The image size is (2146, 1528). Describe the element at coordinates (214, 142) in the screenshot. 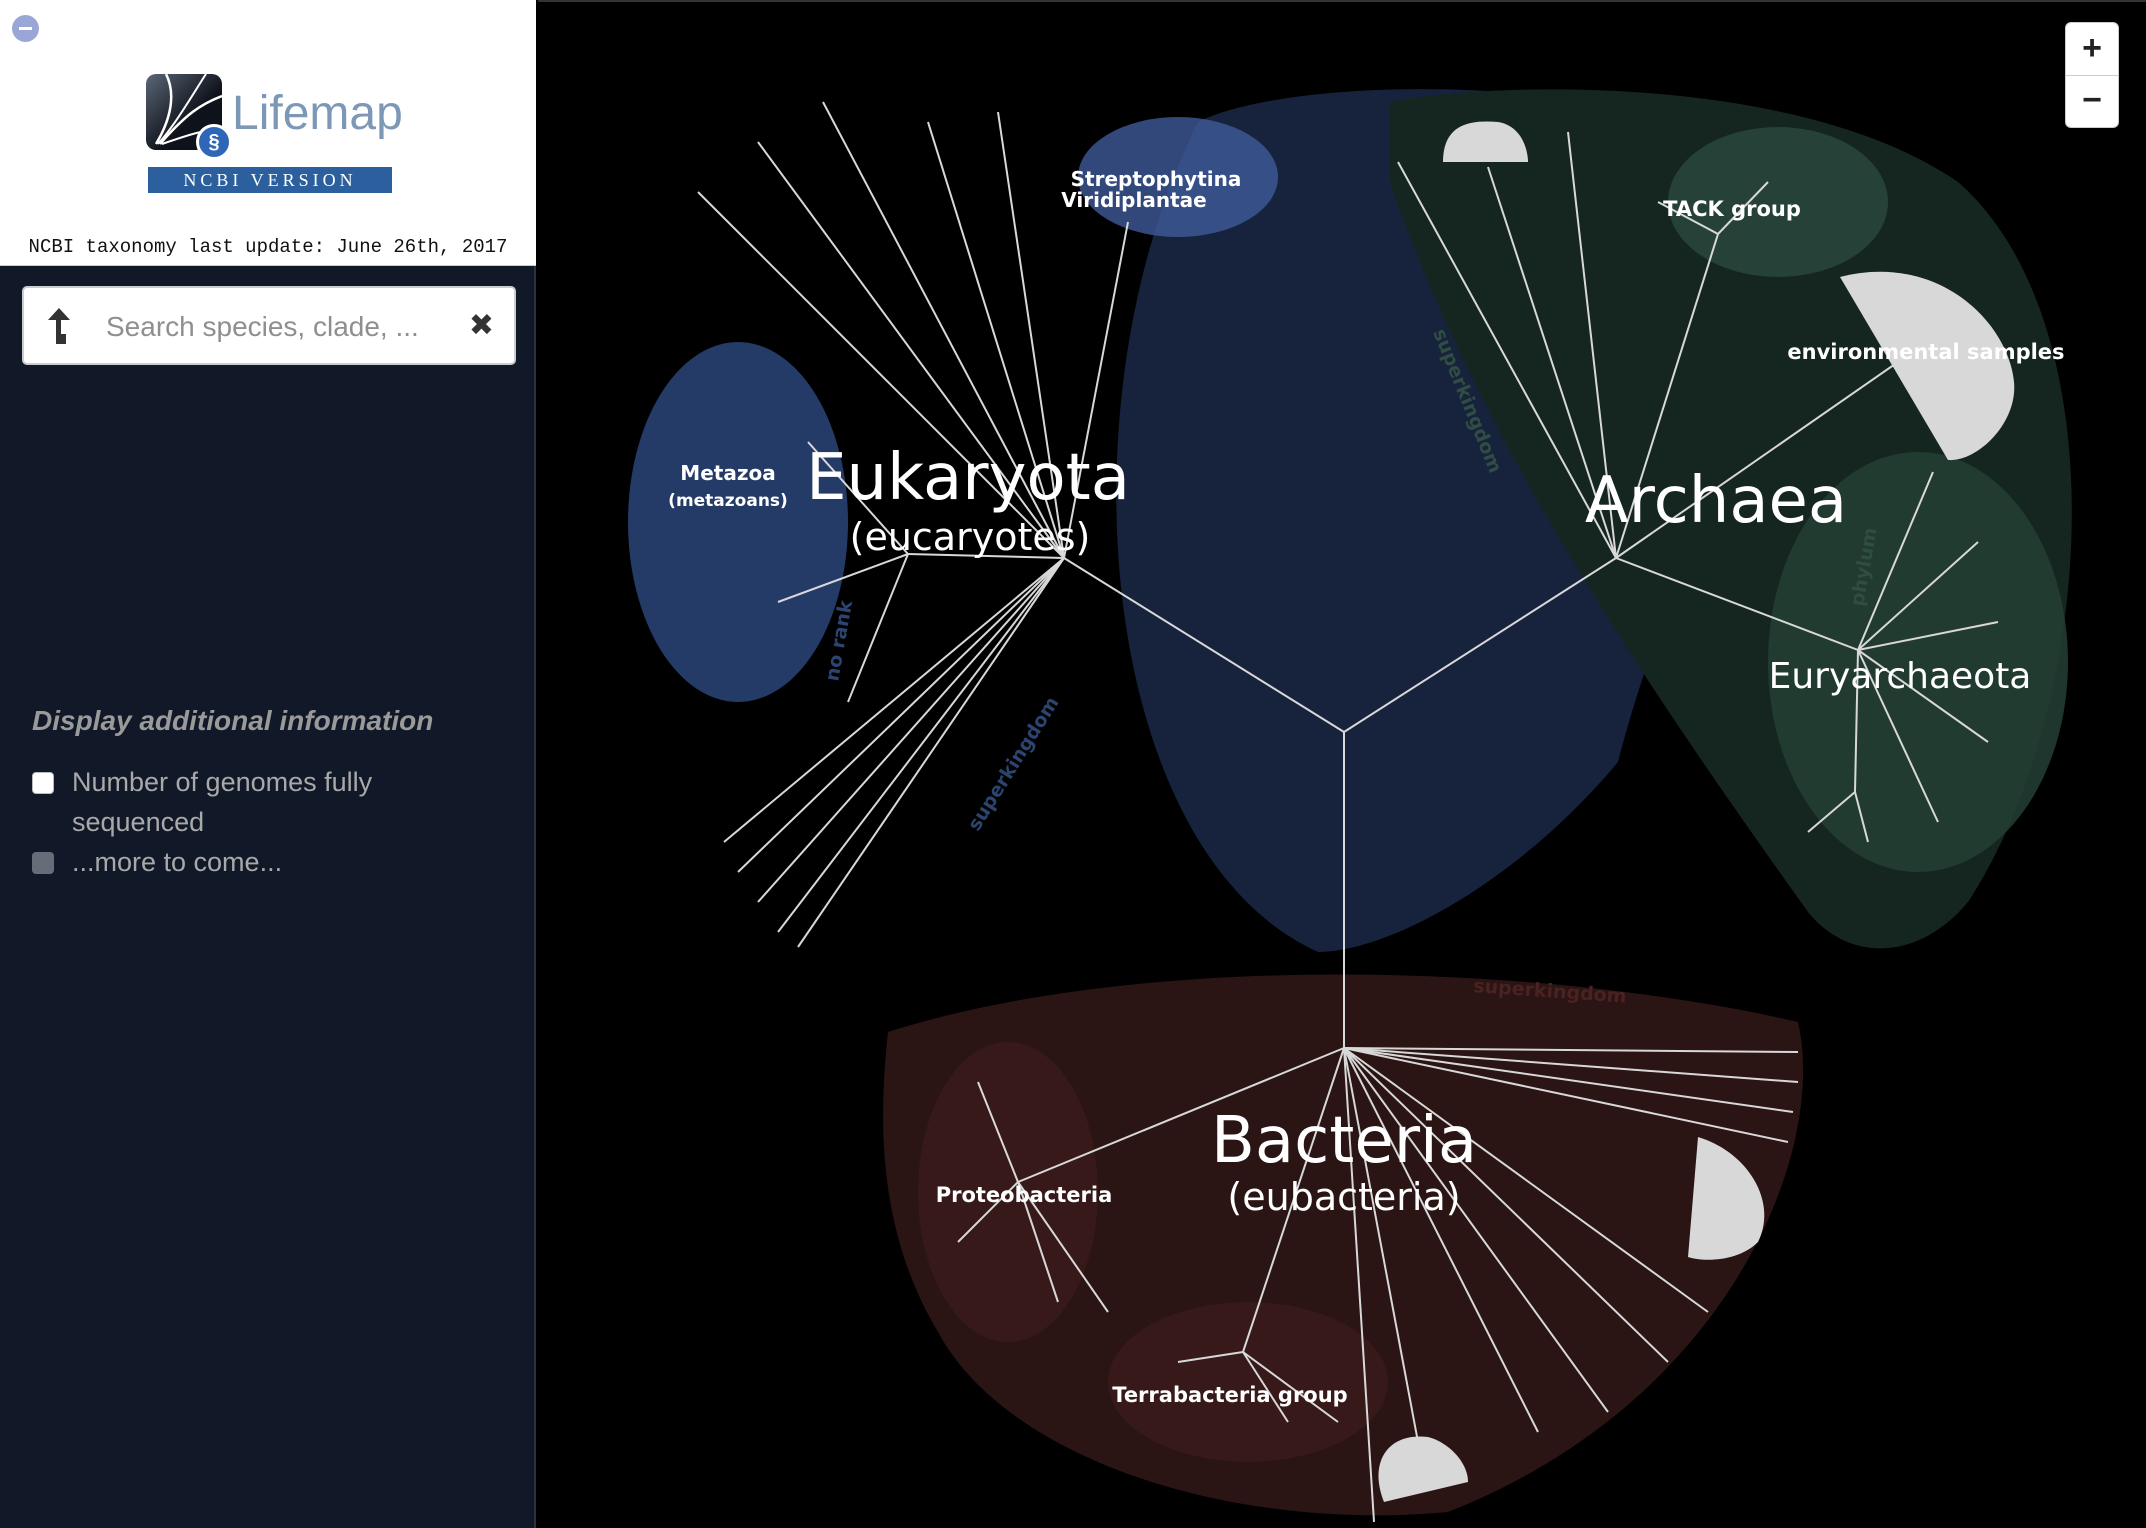

I see `lifemap-badge-icon: §` at that location.